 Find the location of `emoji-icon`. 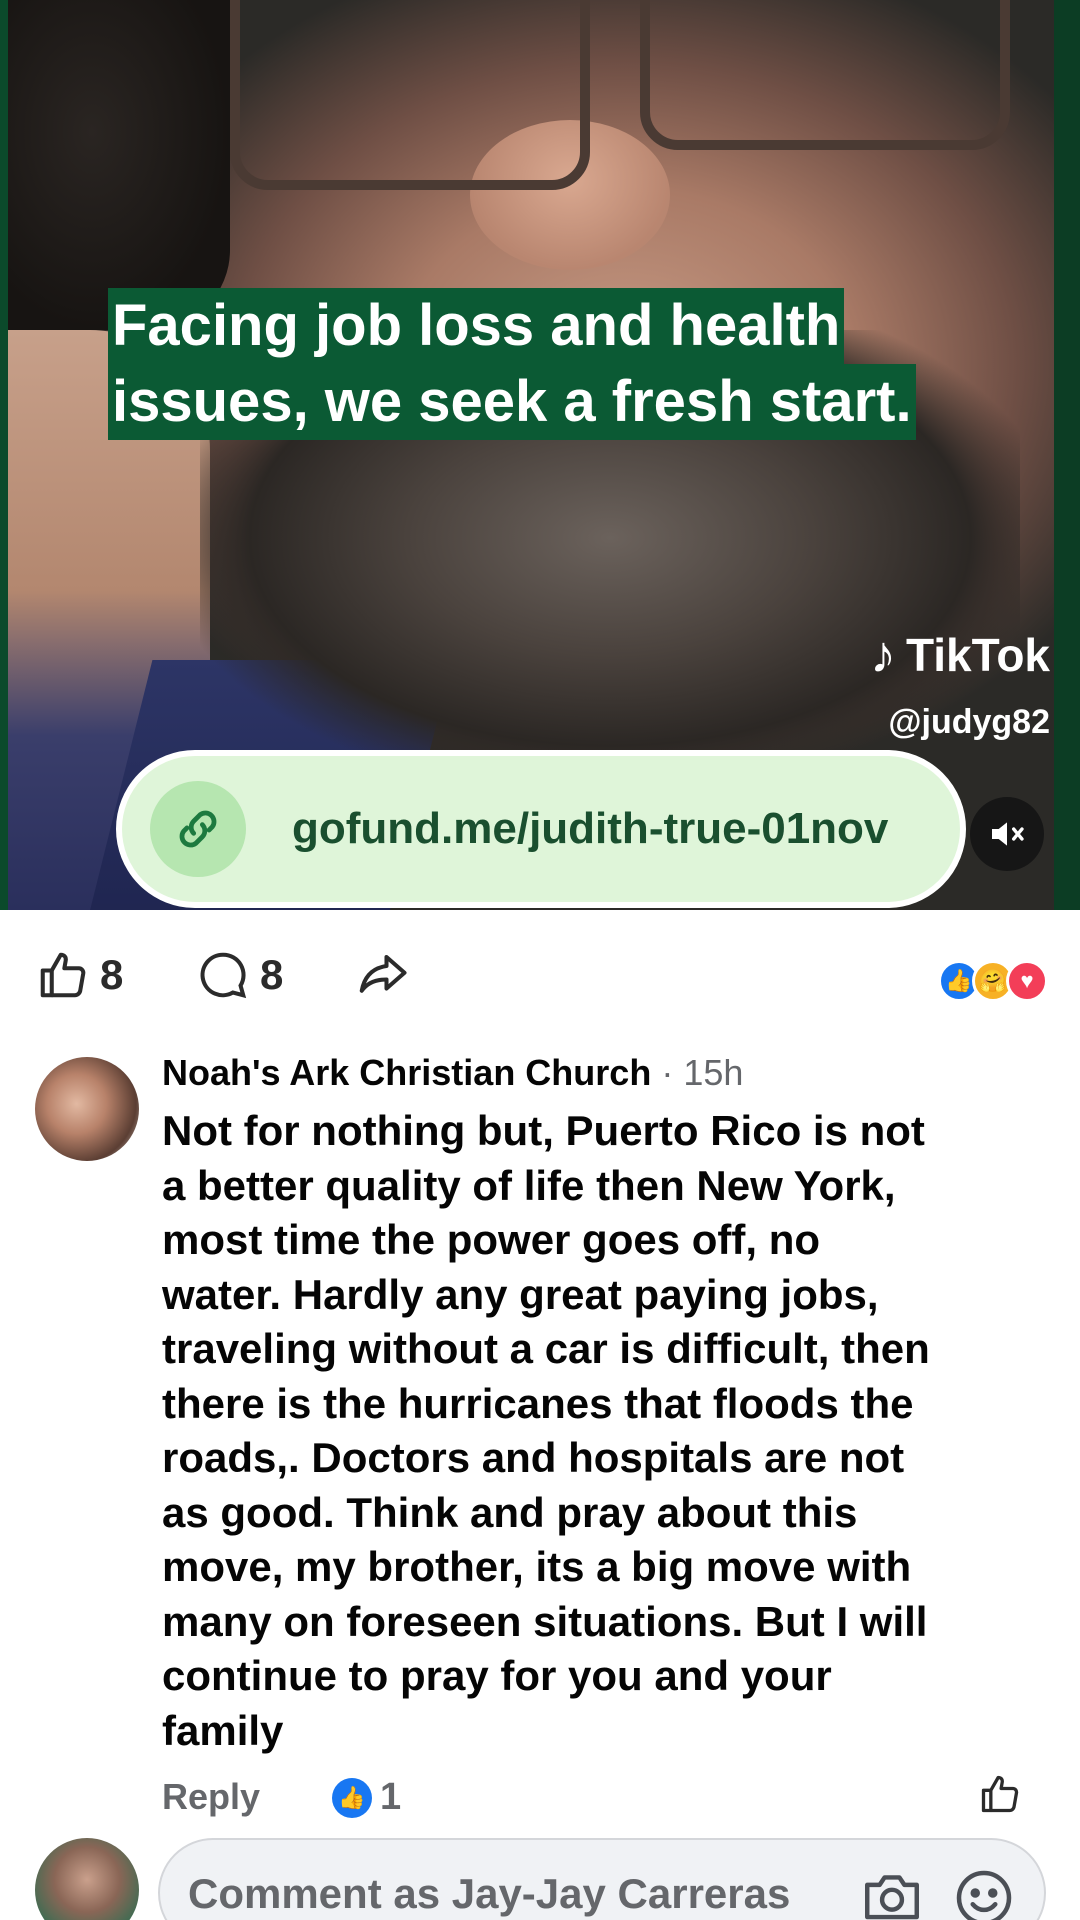

emoji-icon is located at coordinates (984, 1894).